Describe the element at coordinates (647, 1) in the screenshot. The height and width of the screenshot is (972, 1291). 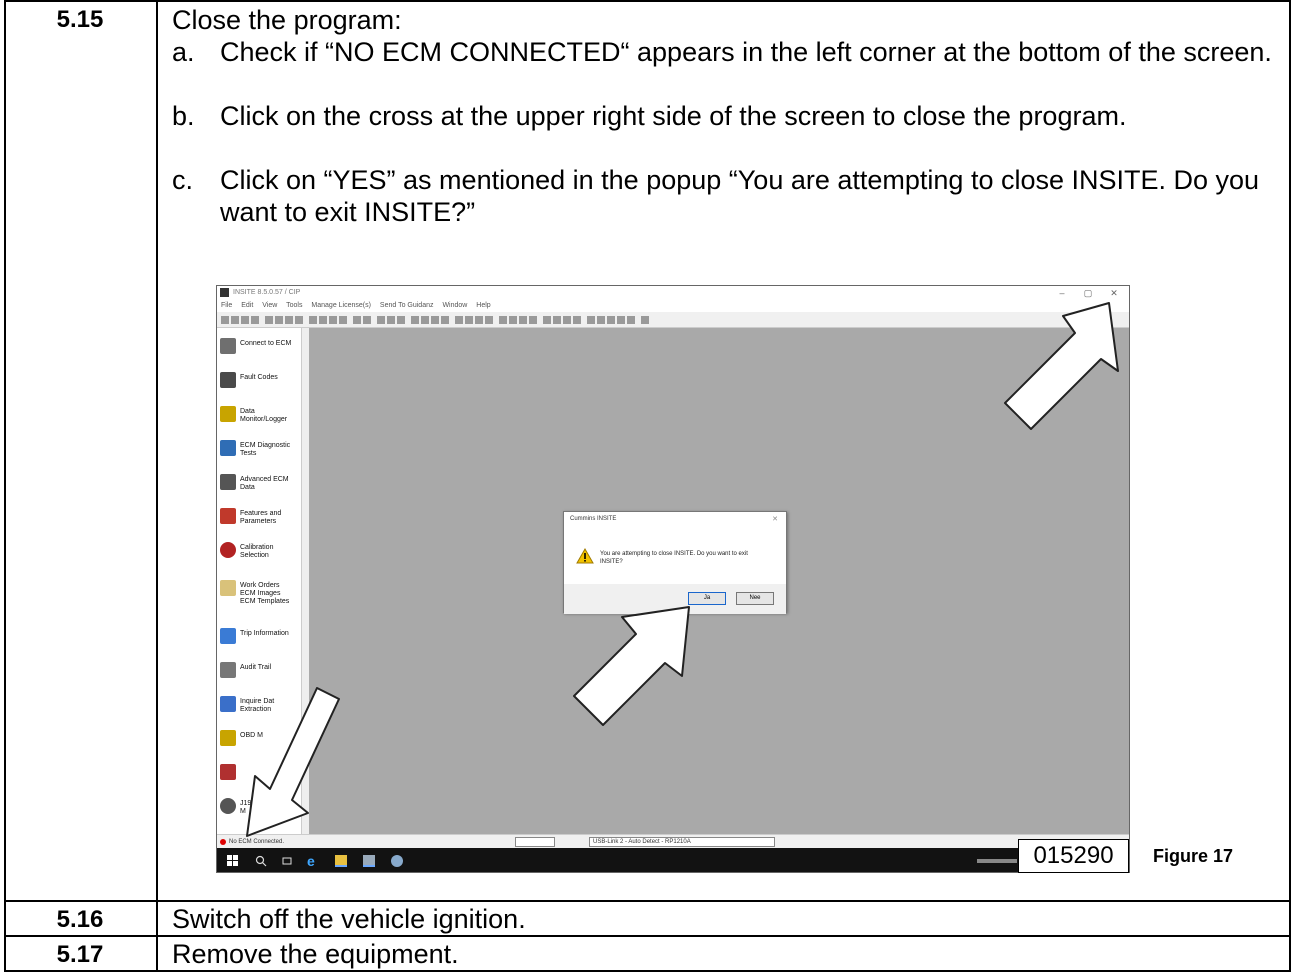
I see `row-border-top` at that location.